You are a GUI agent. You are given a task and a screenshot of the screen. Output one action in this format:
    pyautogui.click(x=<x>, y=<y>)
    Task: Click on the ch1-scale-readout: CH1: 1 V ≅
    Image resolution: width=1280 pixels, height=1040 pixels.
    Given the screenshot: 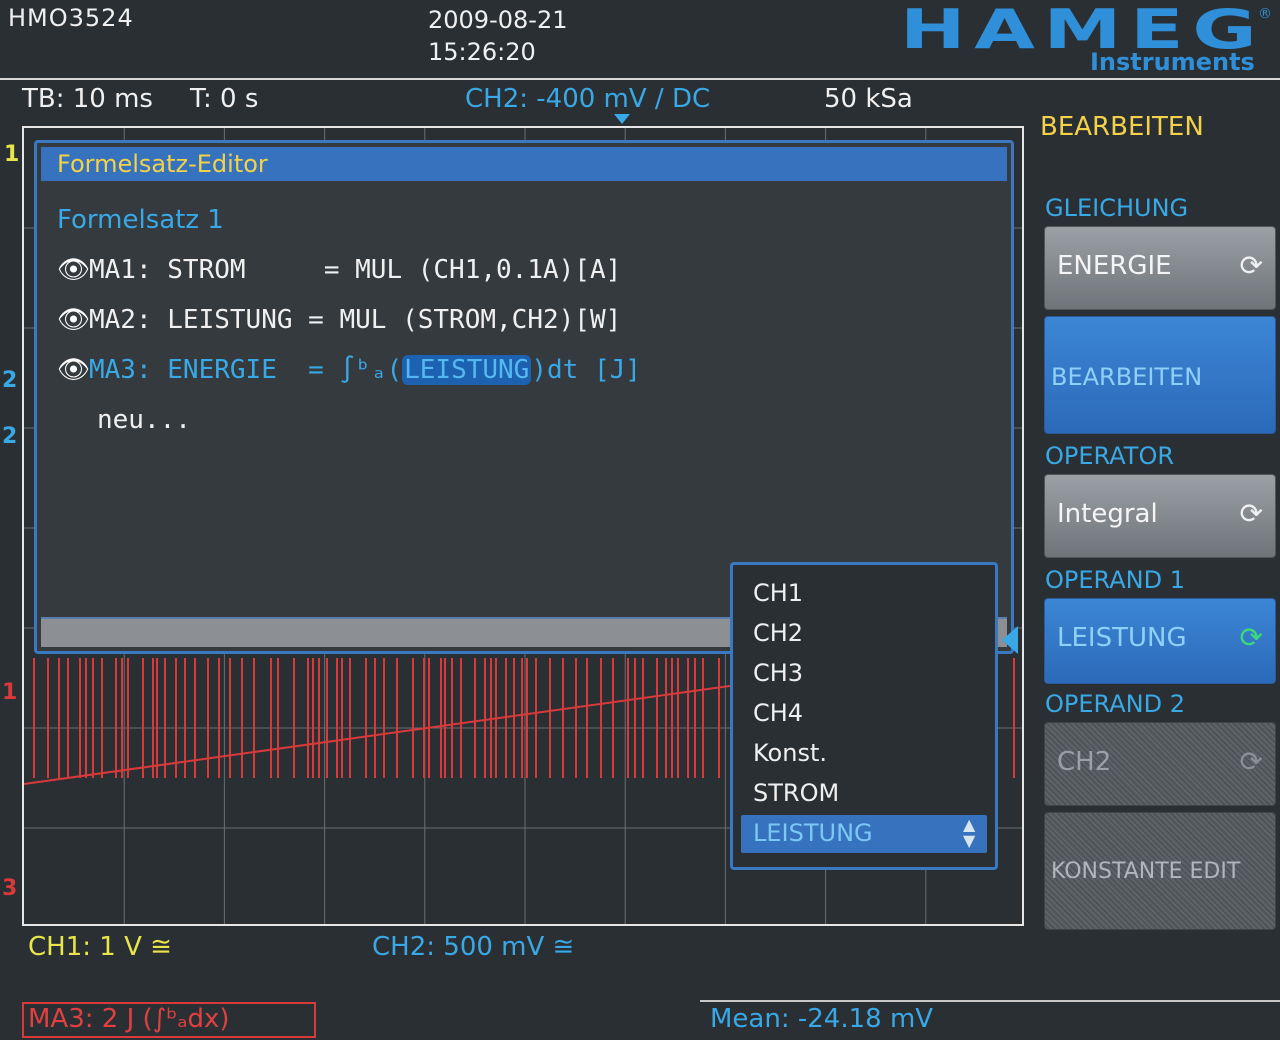 What is the action you would take?
    pyautogui.click(x=100, y=947)
    